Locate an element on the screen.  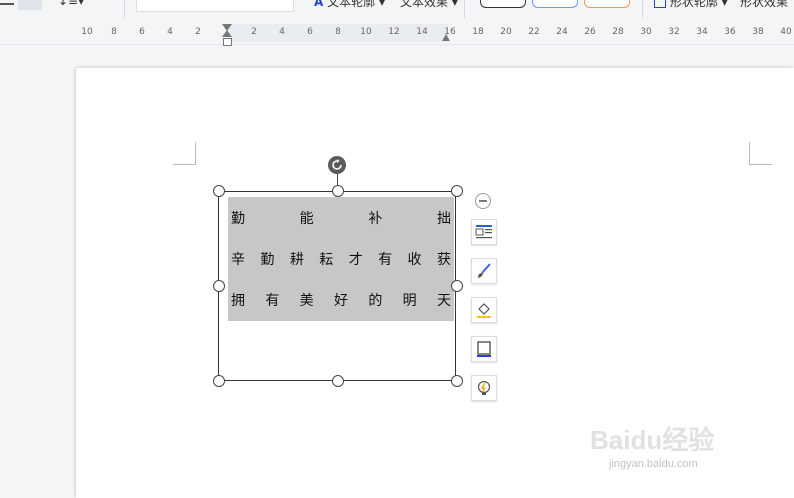
resize-handle-bottom is located at coordinates (338, 381).